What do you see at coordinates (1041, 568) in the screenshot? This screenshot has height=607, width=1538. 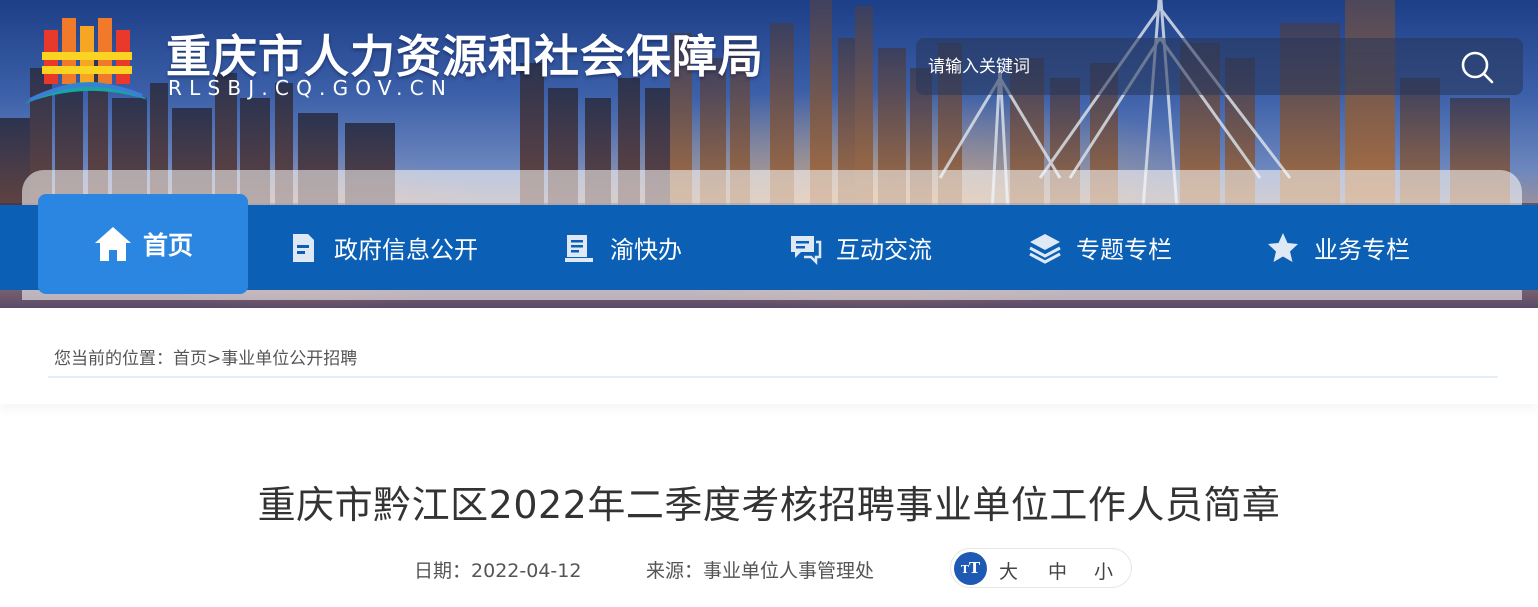 I see `font-size-switcher: TT 大 中 小` at bounding box center [1041, 568].